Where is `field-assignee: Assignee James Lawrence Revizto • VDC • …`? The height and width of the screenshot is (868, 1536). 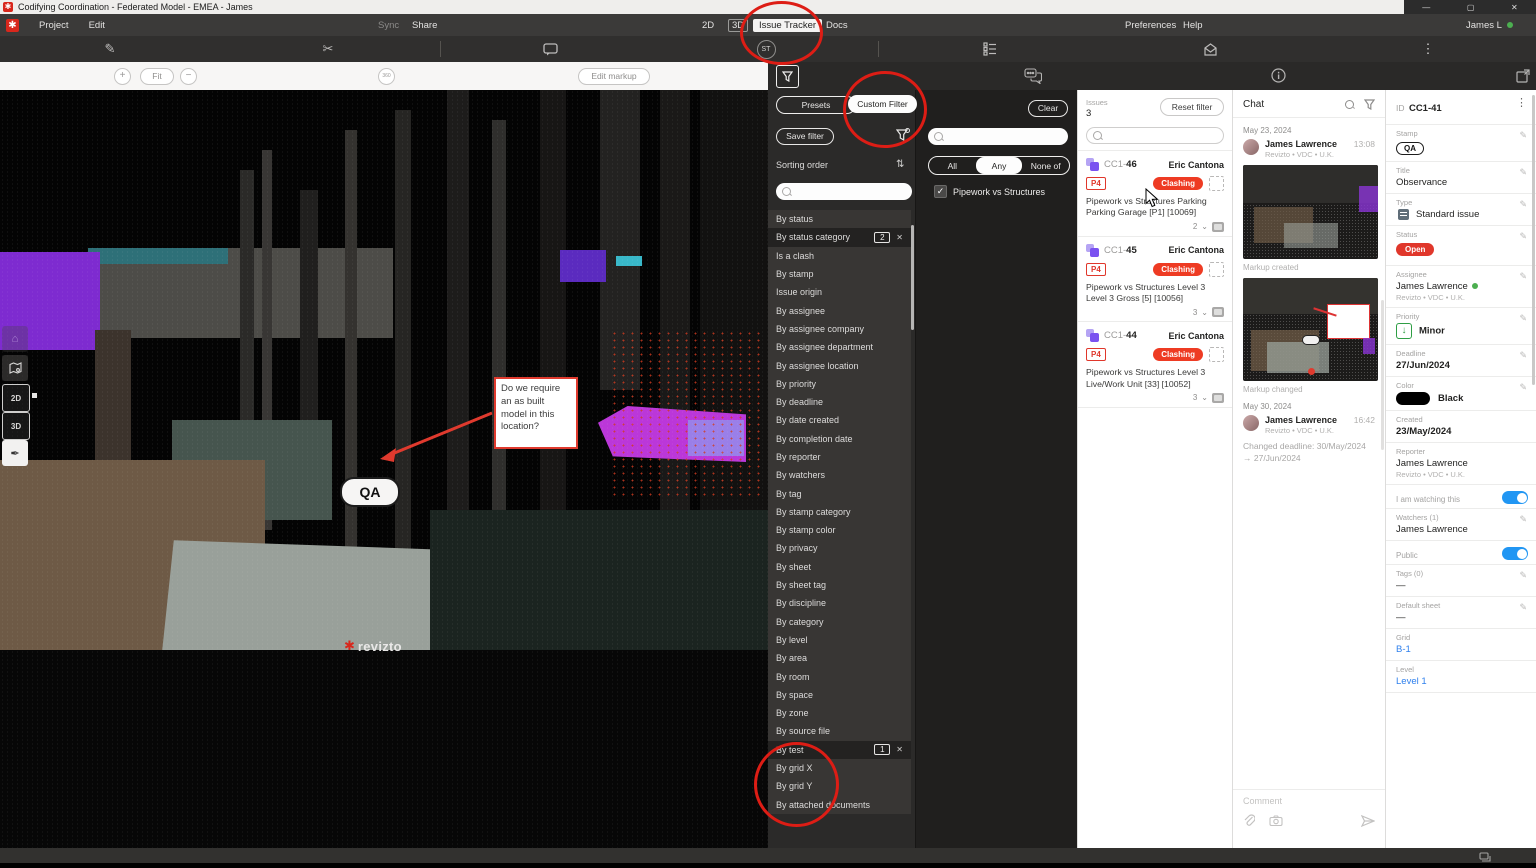 field-assignee: Assignee James Lawrence Revizto • VDC • … is located at coordinates (1461, 287).